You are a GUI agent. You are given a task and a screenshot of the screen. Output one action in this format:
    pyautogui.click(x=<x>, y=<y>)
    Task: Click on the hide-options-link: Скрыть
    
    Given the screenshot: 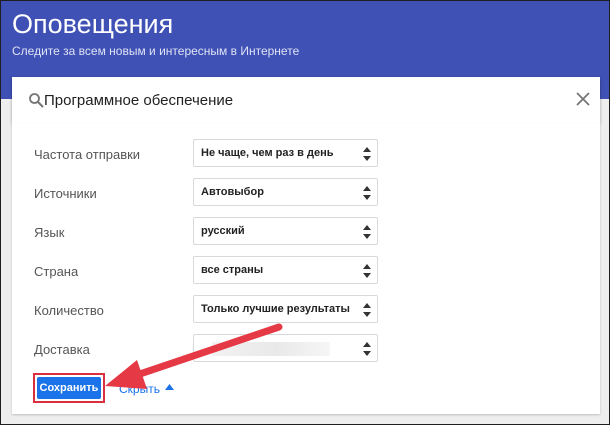 What is the action you would take?
    pyautogui.click(x=139, y=389)
    